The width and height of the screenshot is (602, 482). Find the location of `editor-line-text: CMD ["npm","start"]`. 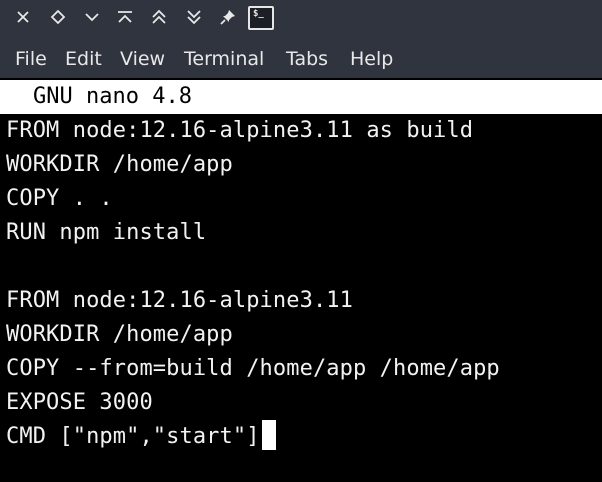

editor-line-text: CMD ["npm","start"] is located at coordinates (133, 436).